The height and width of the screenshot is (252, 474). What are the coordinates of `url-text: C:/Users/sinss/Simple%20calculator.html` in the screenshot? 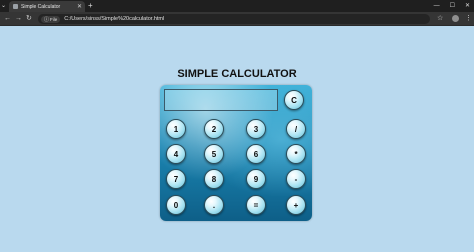 It's located at (114, 19).